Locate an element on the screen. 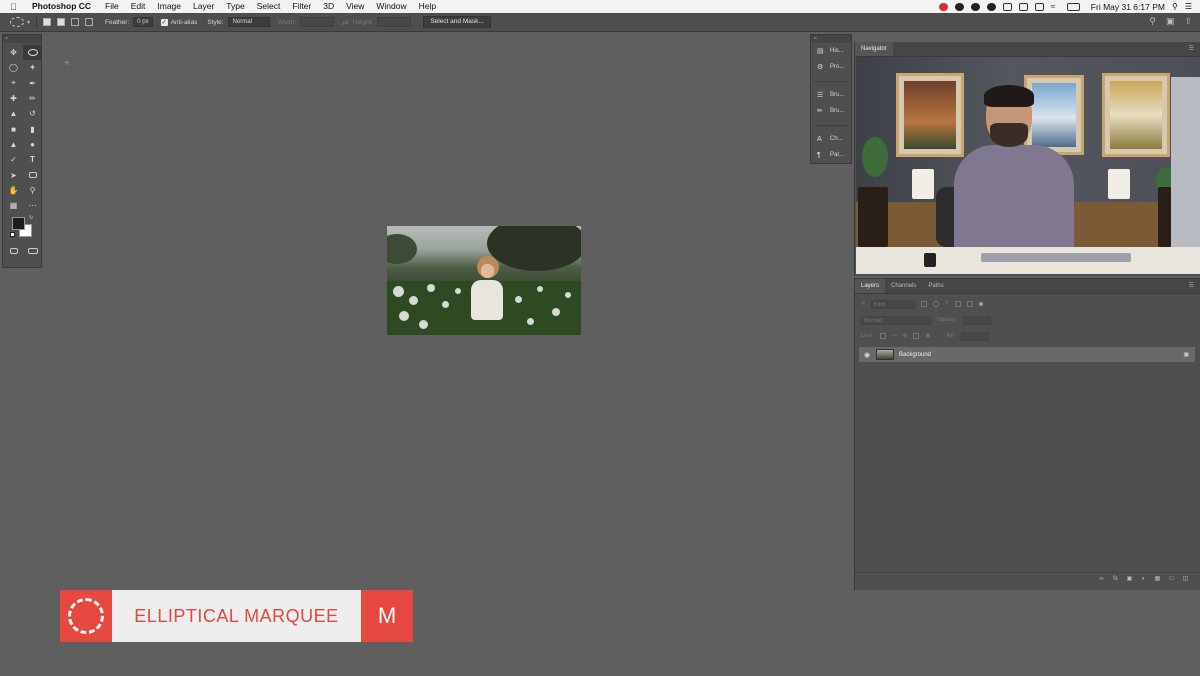 Image resolution: width=1200 pixels, height=676 pixels. search-icon: ⚲ is located at coordinates (1152, 21).